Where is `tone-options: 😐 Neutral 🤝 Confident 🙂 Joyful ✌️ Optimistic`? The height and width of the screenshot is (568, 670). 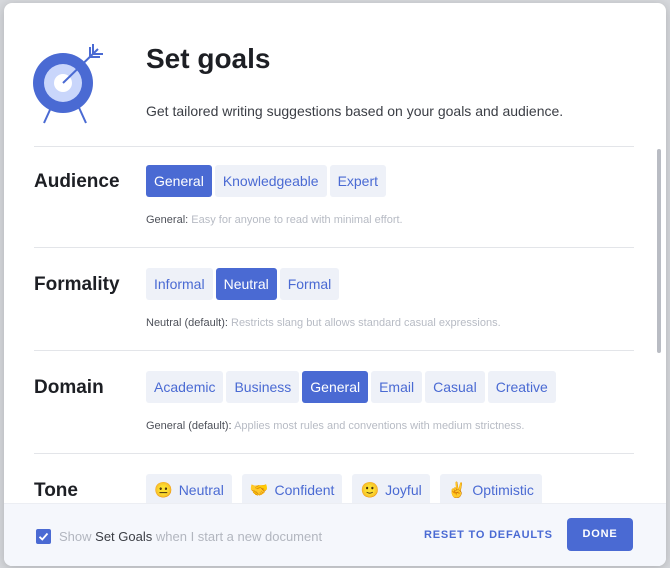
tone-options: 😐 Neutral 🤝 Confident 🙂 Joyful ✌️ Optimistic is located at coordinates (344, 490).